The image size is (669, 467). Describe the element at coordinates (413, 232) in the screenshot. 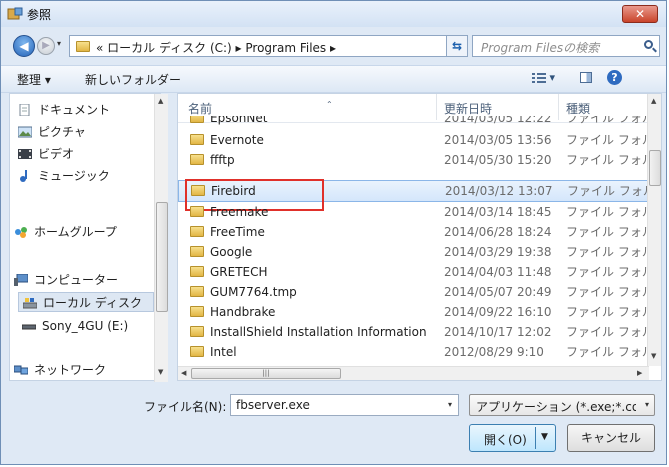

I see `table-row: FreeTime 2014/06/28 18:24 ファイル フォルダー` at that location.